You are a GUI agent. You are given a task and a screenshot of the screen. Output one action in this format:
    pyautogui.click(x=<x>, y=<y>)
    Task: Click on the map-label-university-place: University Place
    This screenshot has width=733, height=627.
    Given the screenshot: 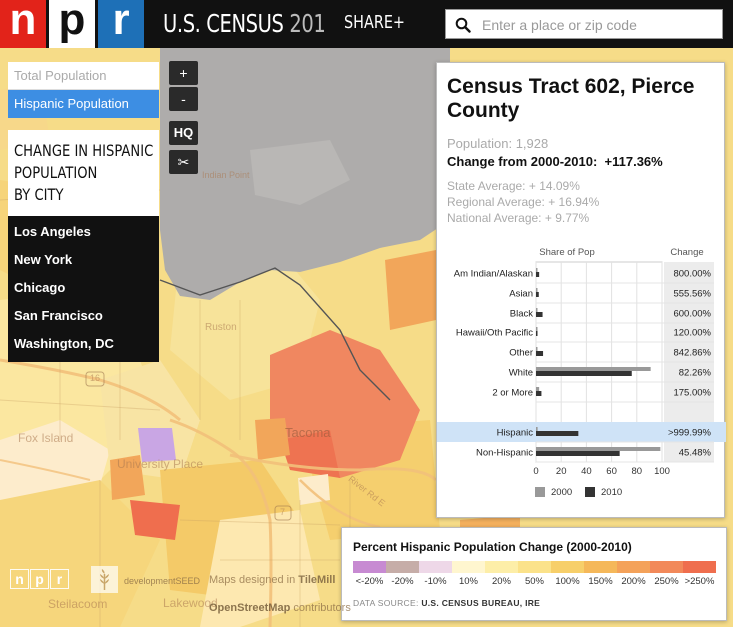 What is the action you would take?
    pyautogui.click(x=160, y=464)
    